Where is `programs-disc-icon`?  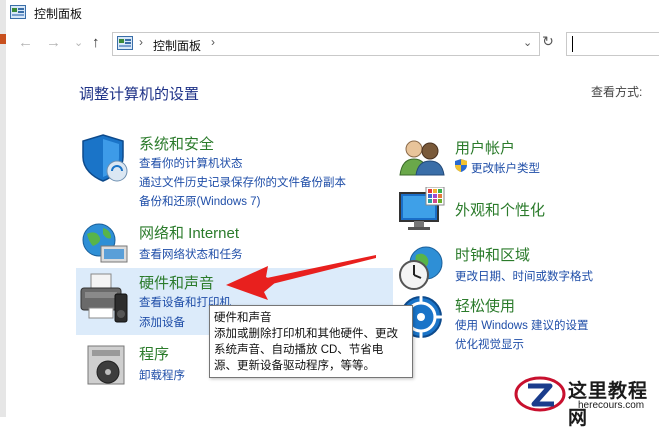
programs-disc-icon is located at coordinates (107, 365).